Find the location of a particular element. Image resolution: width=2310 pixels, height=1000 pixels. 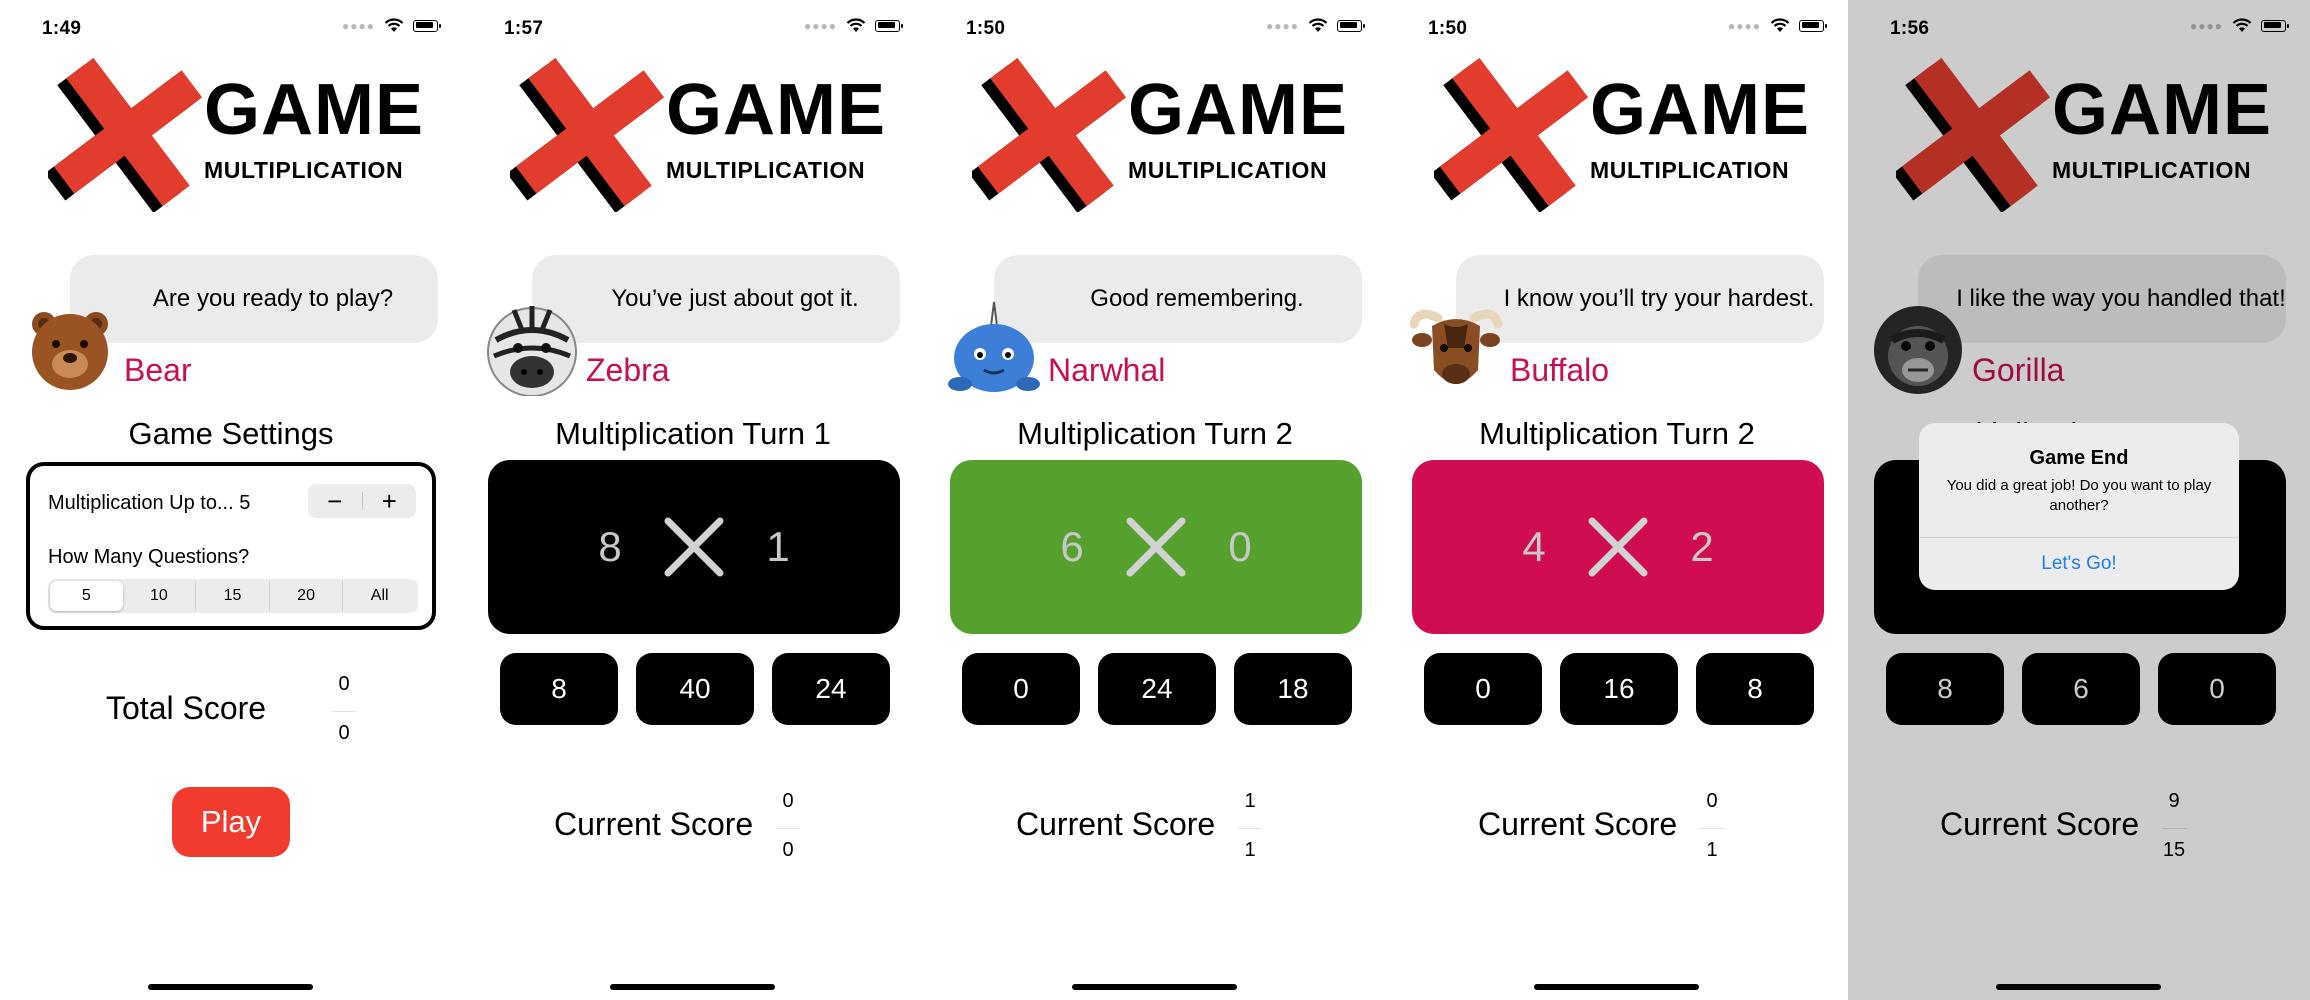

speech-bubble: I know you’ll try your hardest. is located at coordinates (1640, 299).